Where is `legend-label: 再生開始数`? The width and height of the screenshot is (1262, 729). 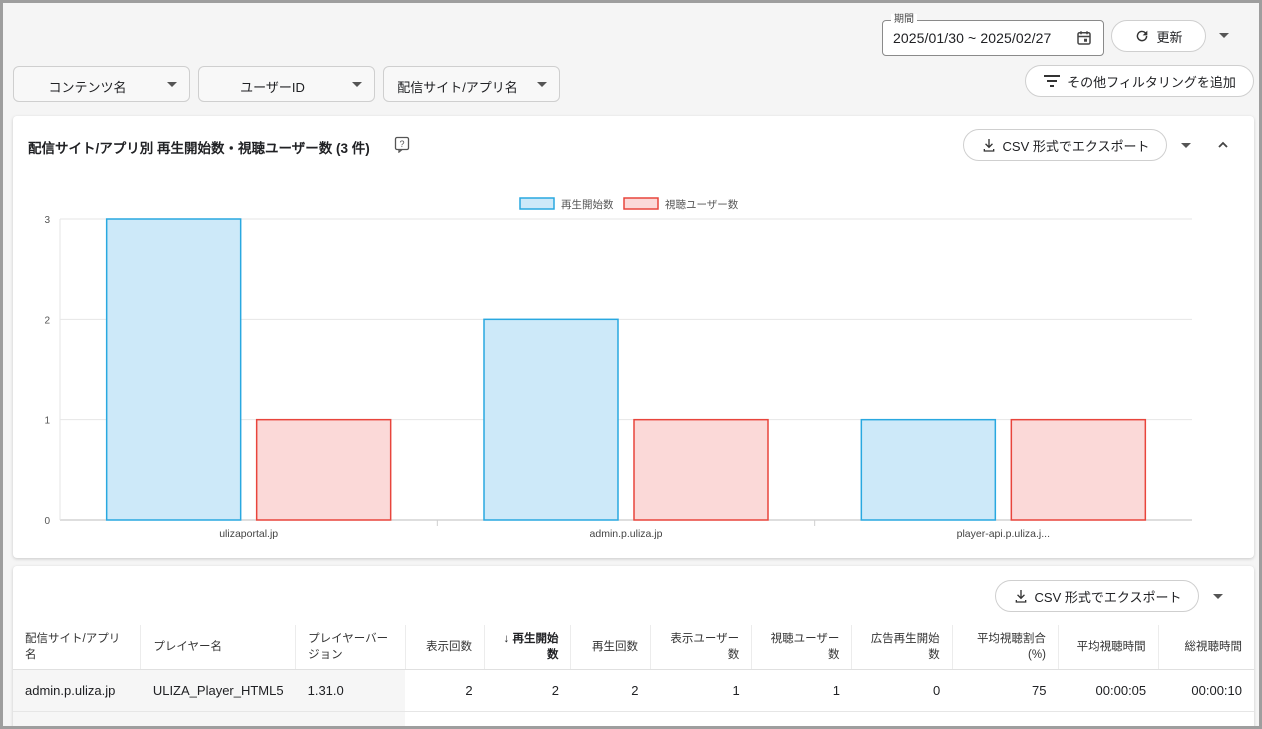 legend-label: 再生開始数 is located at coordinates (587, 204).